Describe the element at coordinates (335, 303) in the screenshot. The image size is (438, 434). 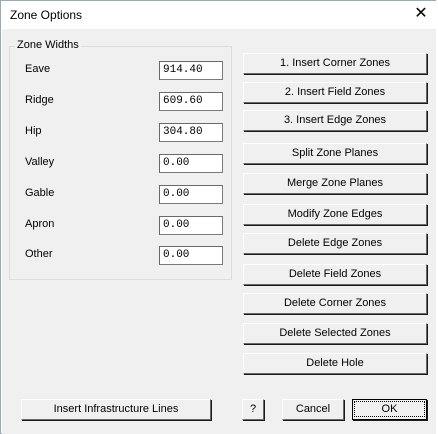
I see `delete-corner-zones-button: Delete Corner Zones` at that location.